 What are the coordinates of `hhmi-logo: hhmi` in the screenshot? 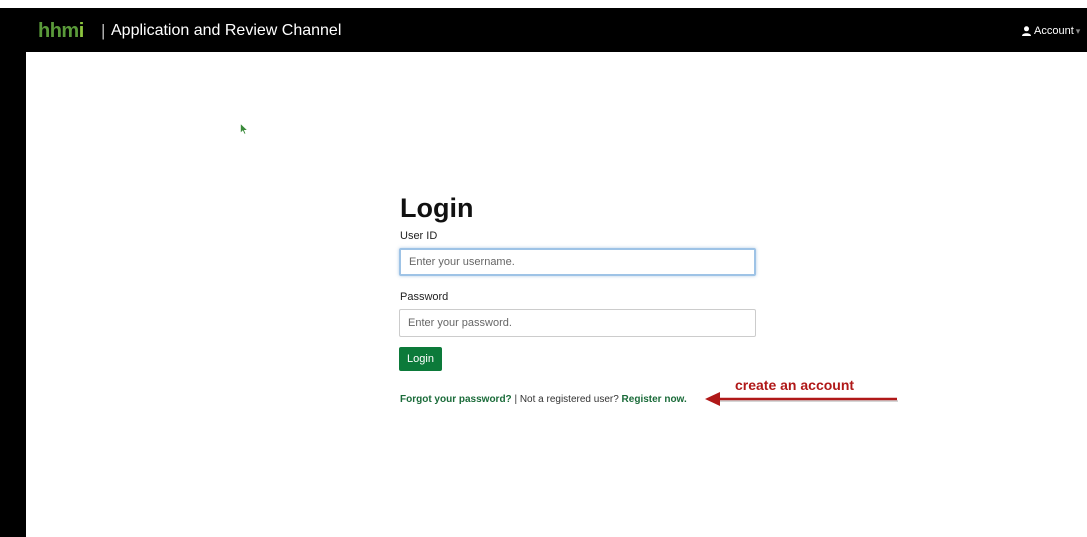 It's located at (61, 31).